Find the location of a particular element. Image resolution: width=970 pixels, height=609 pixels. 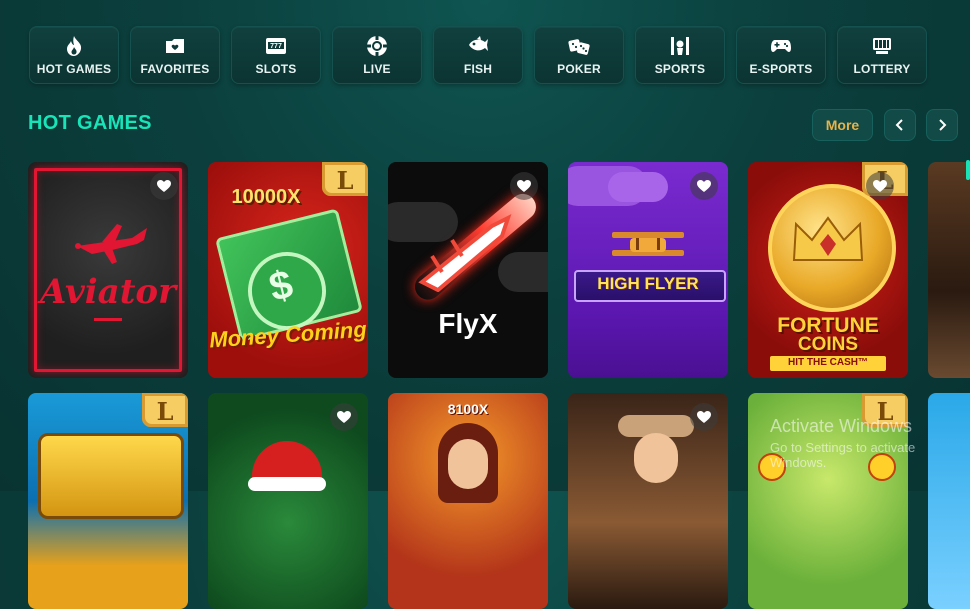

next-button is located at coordinates (942, 125).